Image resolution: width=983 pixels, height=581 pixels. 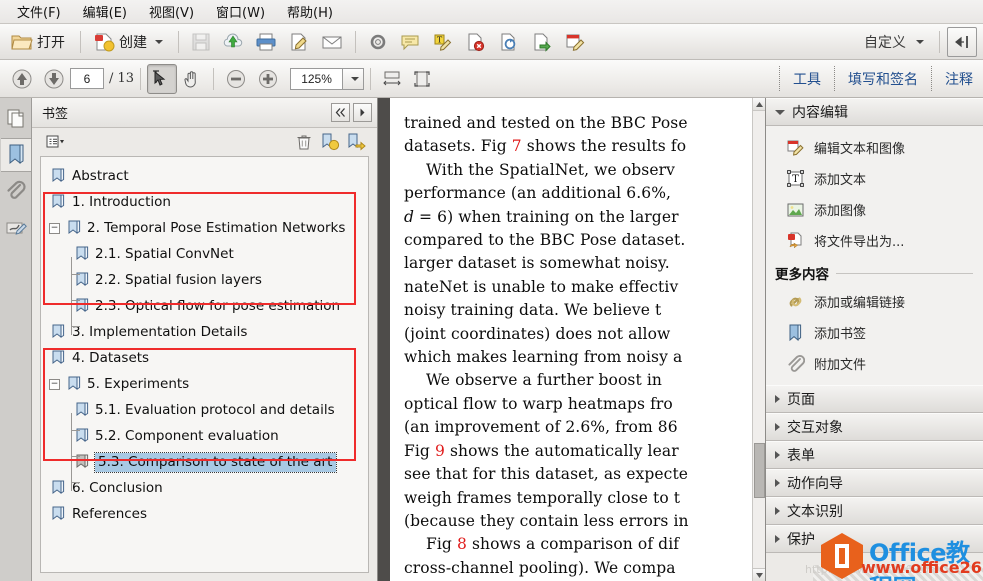 I want to click on goto-bookmark-button, so click(x=356, y=142).